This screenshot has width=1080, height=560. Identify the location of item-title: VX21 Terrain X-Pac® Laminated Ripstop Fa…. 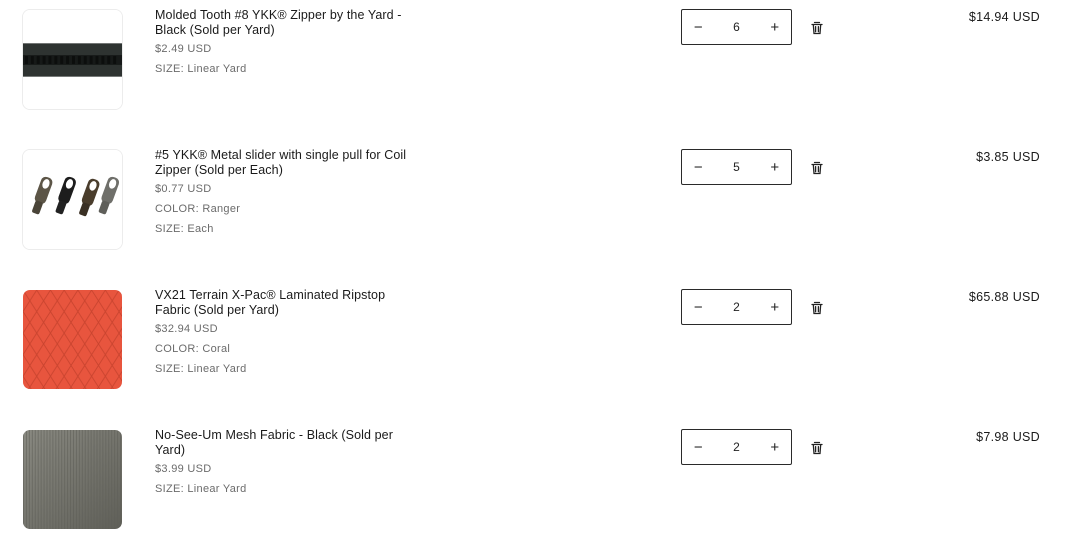
(285, 303).